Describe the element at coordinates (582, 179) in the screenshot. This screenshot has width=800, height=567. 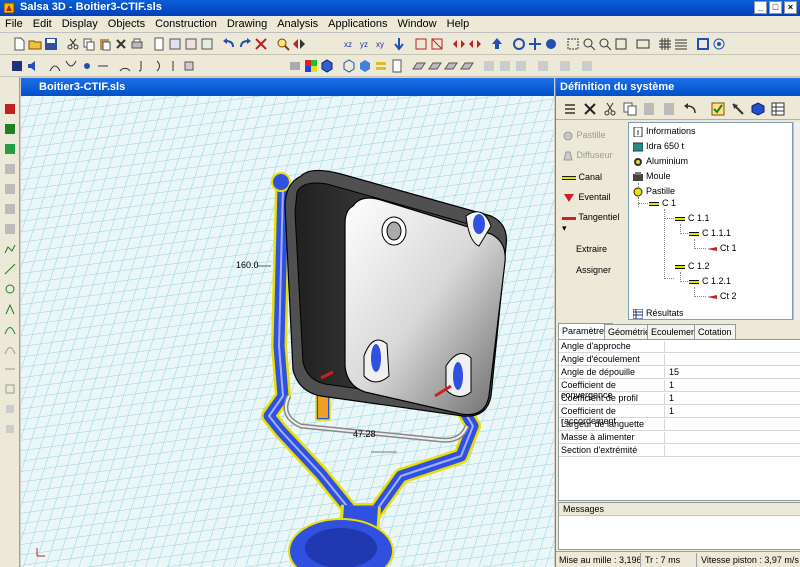
I see `element-canal: Canal` at that location.